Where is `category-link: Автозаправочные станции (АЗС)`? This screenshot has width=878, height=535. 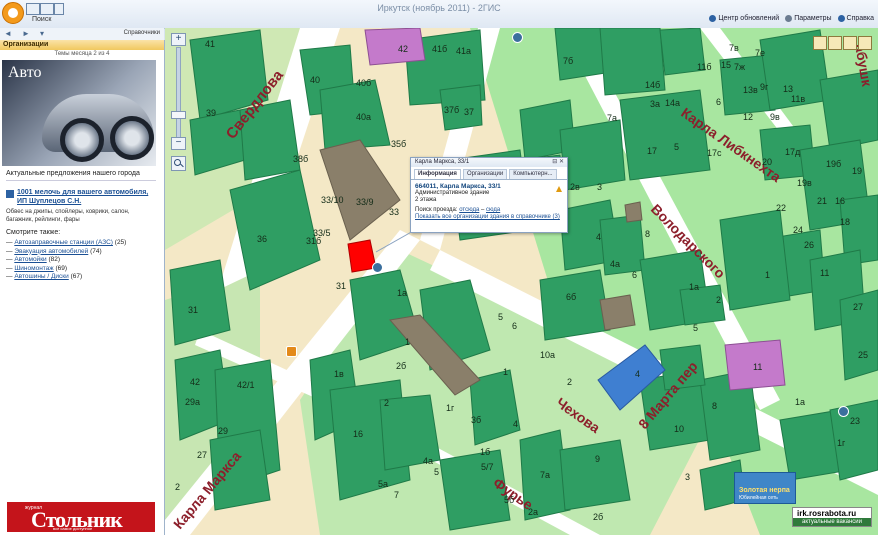
category-link: Автозаправочные станции (АЗС) is located at coordinates (63, 242).